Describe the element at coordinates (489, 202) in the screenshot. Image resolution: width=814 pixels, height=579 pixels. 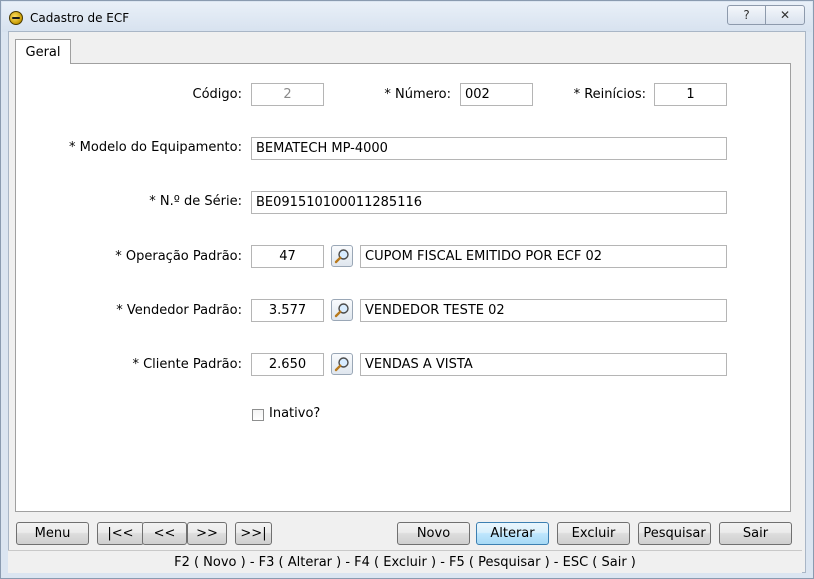
I see `serie-field: BE091510100011285116` at that location.